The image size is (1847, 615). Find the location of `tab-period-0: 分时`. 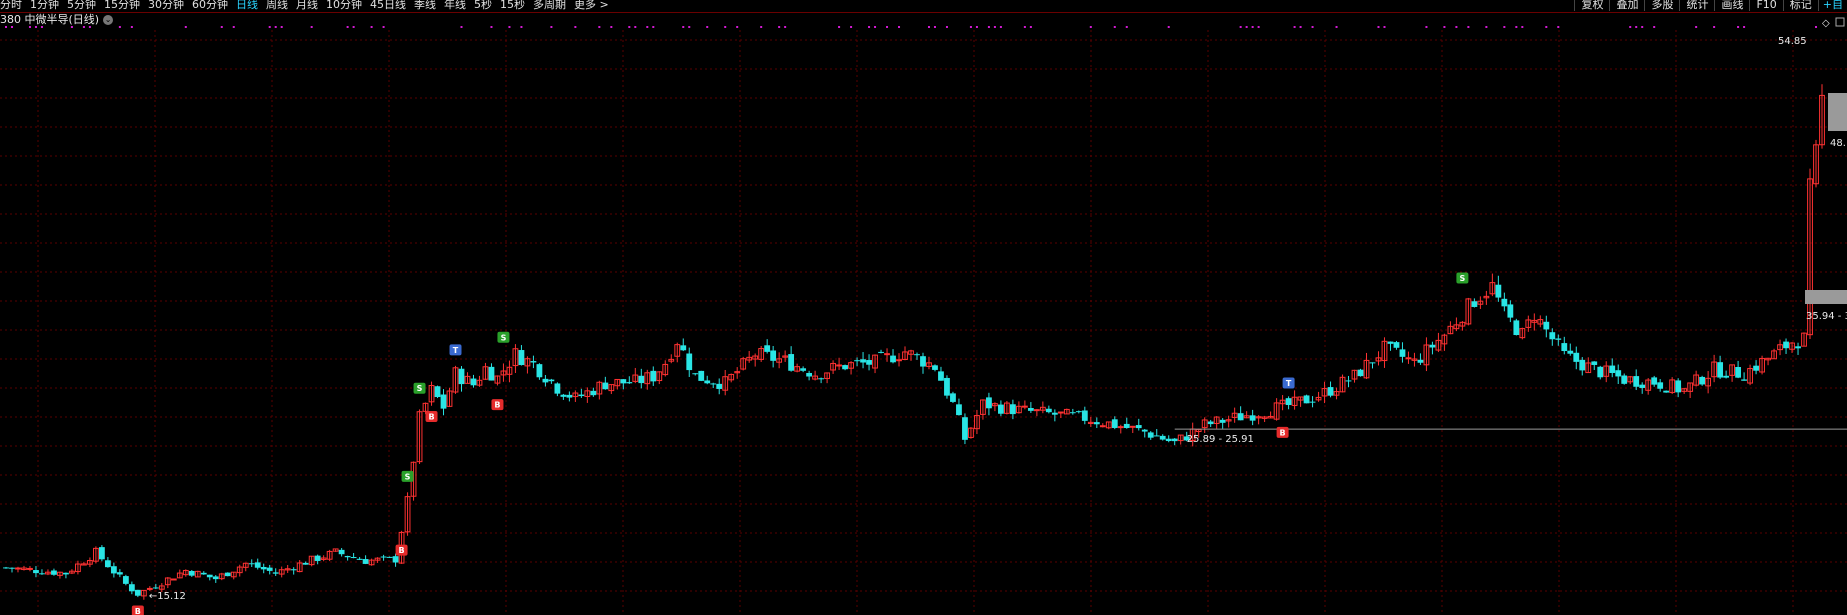

tab-period-0: 分时 is located at coordinates (11, 5).